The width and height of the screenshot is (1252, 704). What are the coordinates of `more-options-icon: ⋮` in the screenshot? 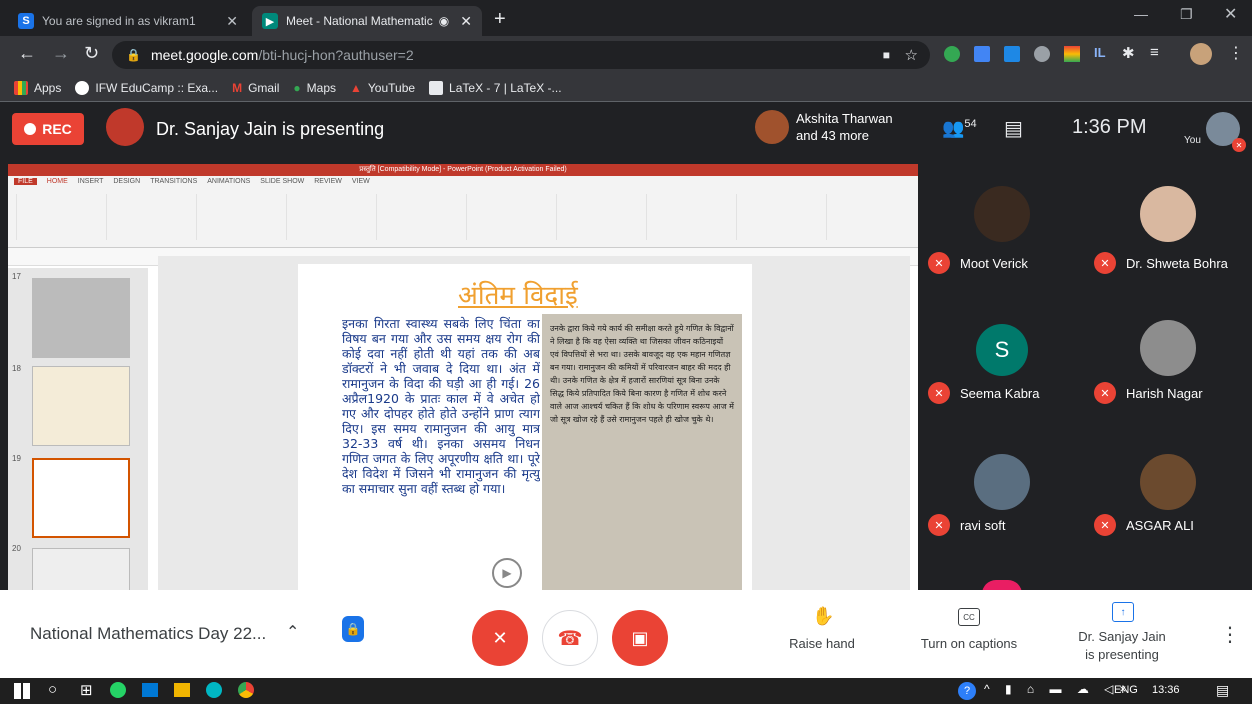 It's located at (1230, 634).